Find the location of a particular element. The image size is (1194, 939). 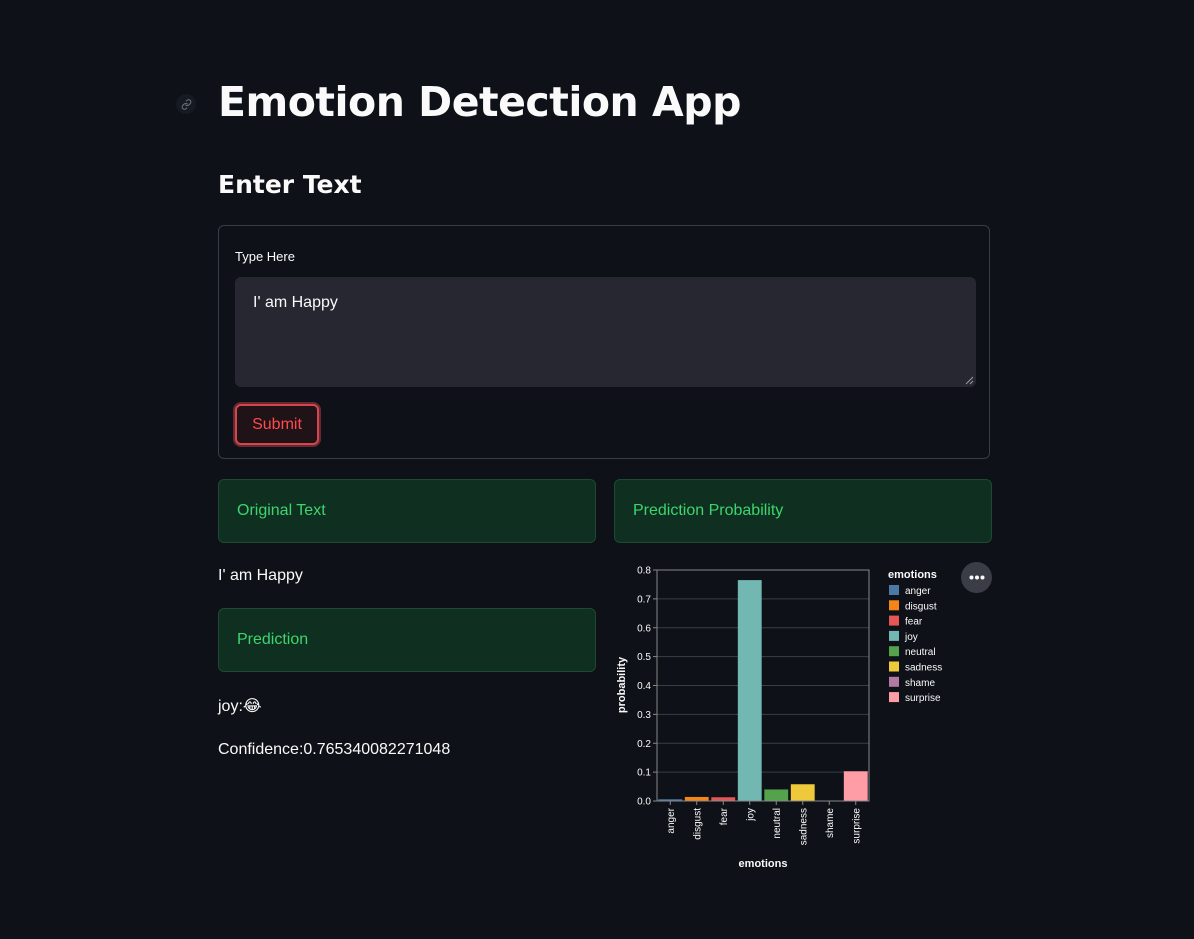

legend-swatch-neutral is located at coordinates (894, 651).